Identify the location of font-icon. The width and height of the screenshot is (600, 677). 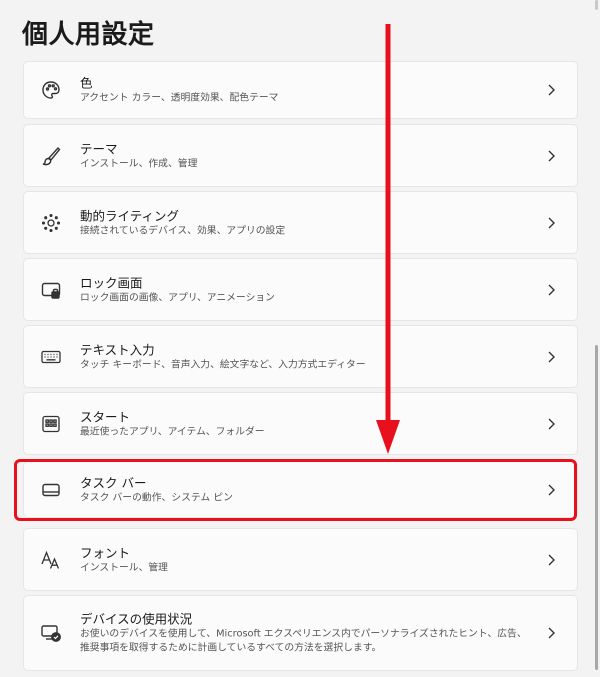
(51, 560).